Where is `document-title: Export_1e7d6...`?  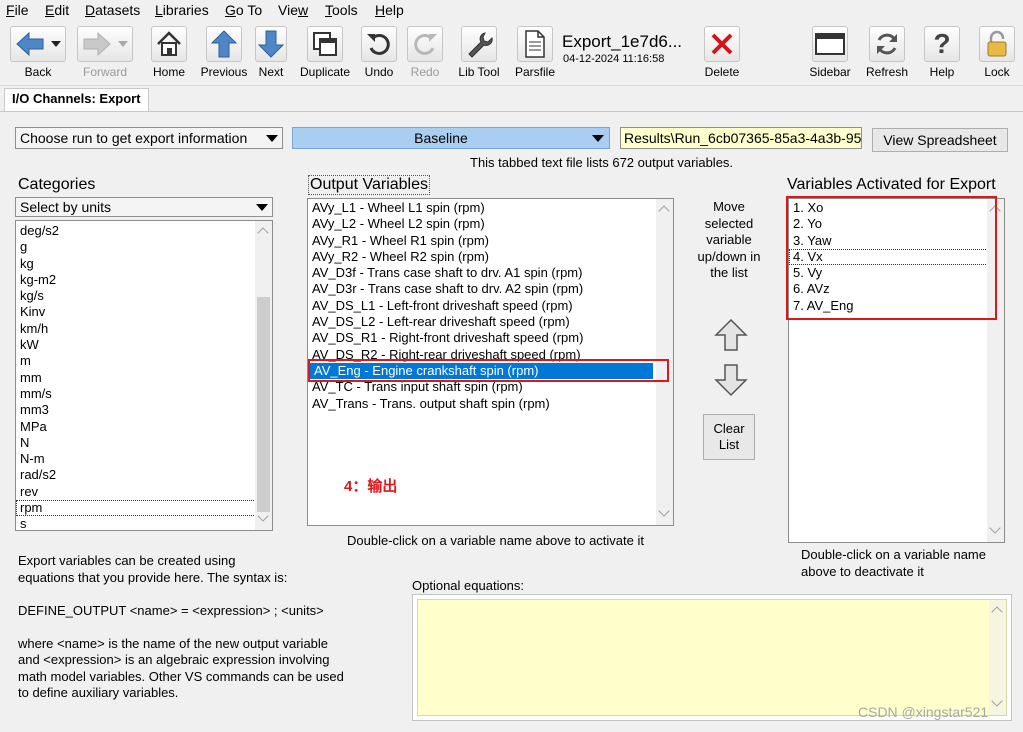
document-title: Export_1e7d6... is located at coordinates (622, 41).